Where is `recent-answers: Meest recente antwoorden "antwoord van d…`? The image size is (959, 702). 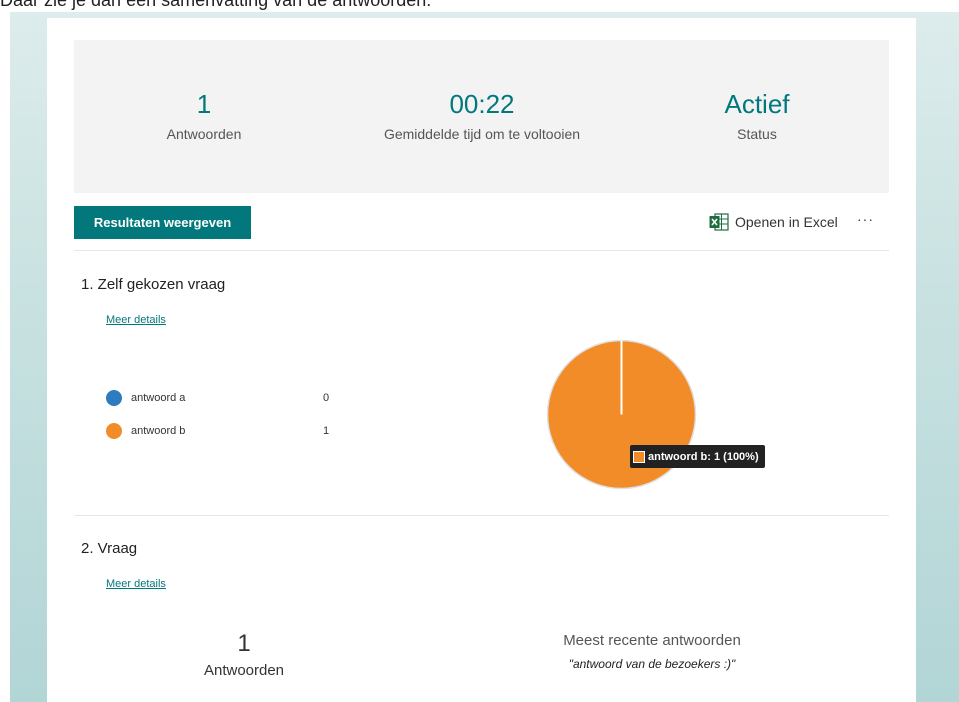
recent-answers: Meest recente antwoorden "antwoord van d… is located at coordinates (652, 651).